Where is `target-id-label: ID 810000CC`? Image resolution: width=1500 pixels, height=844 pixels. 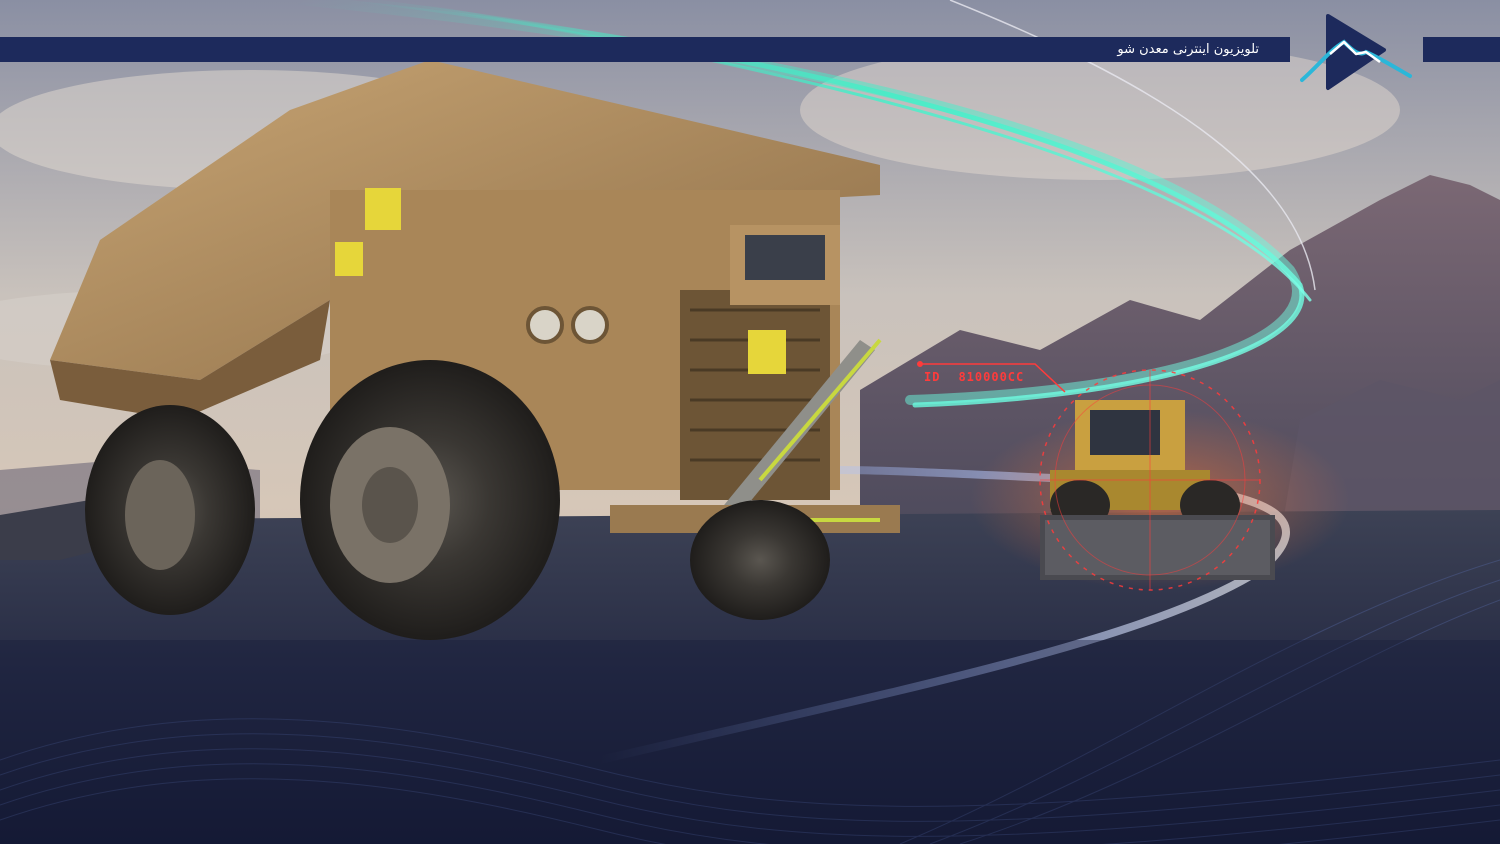
target-id-label: ID 810000CC is located at coordinates (983, 377).